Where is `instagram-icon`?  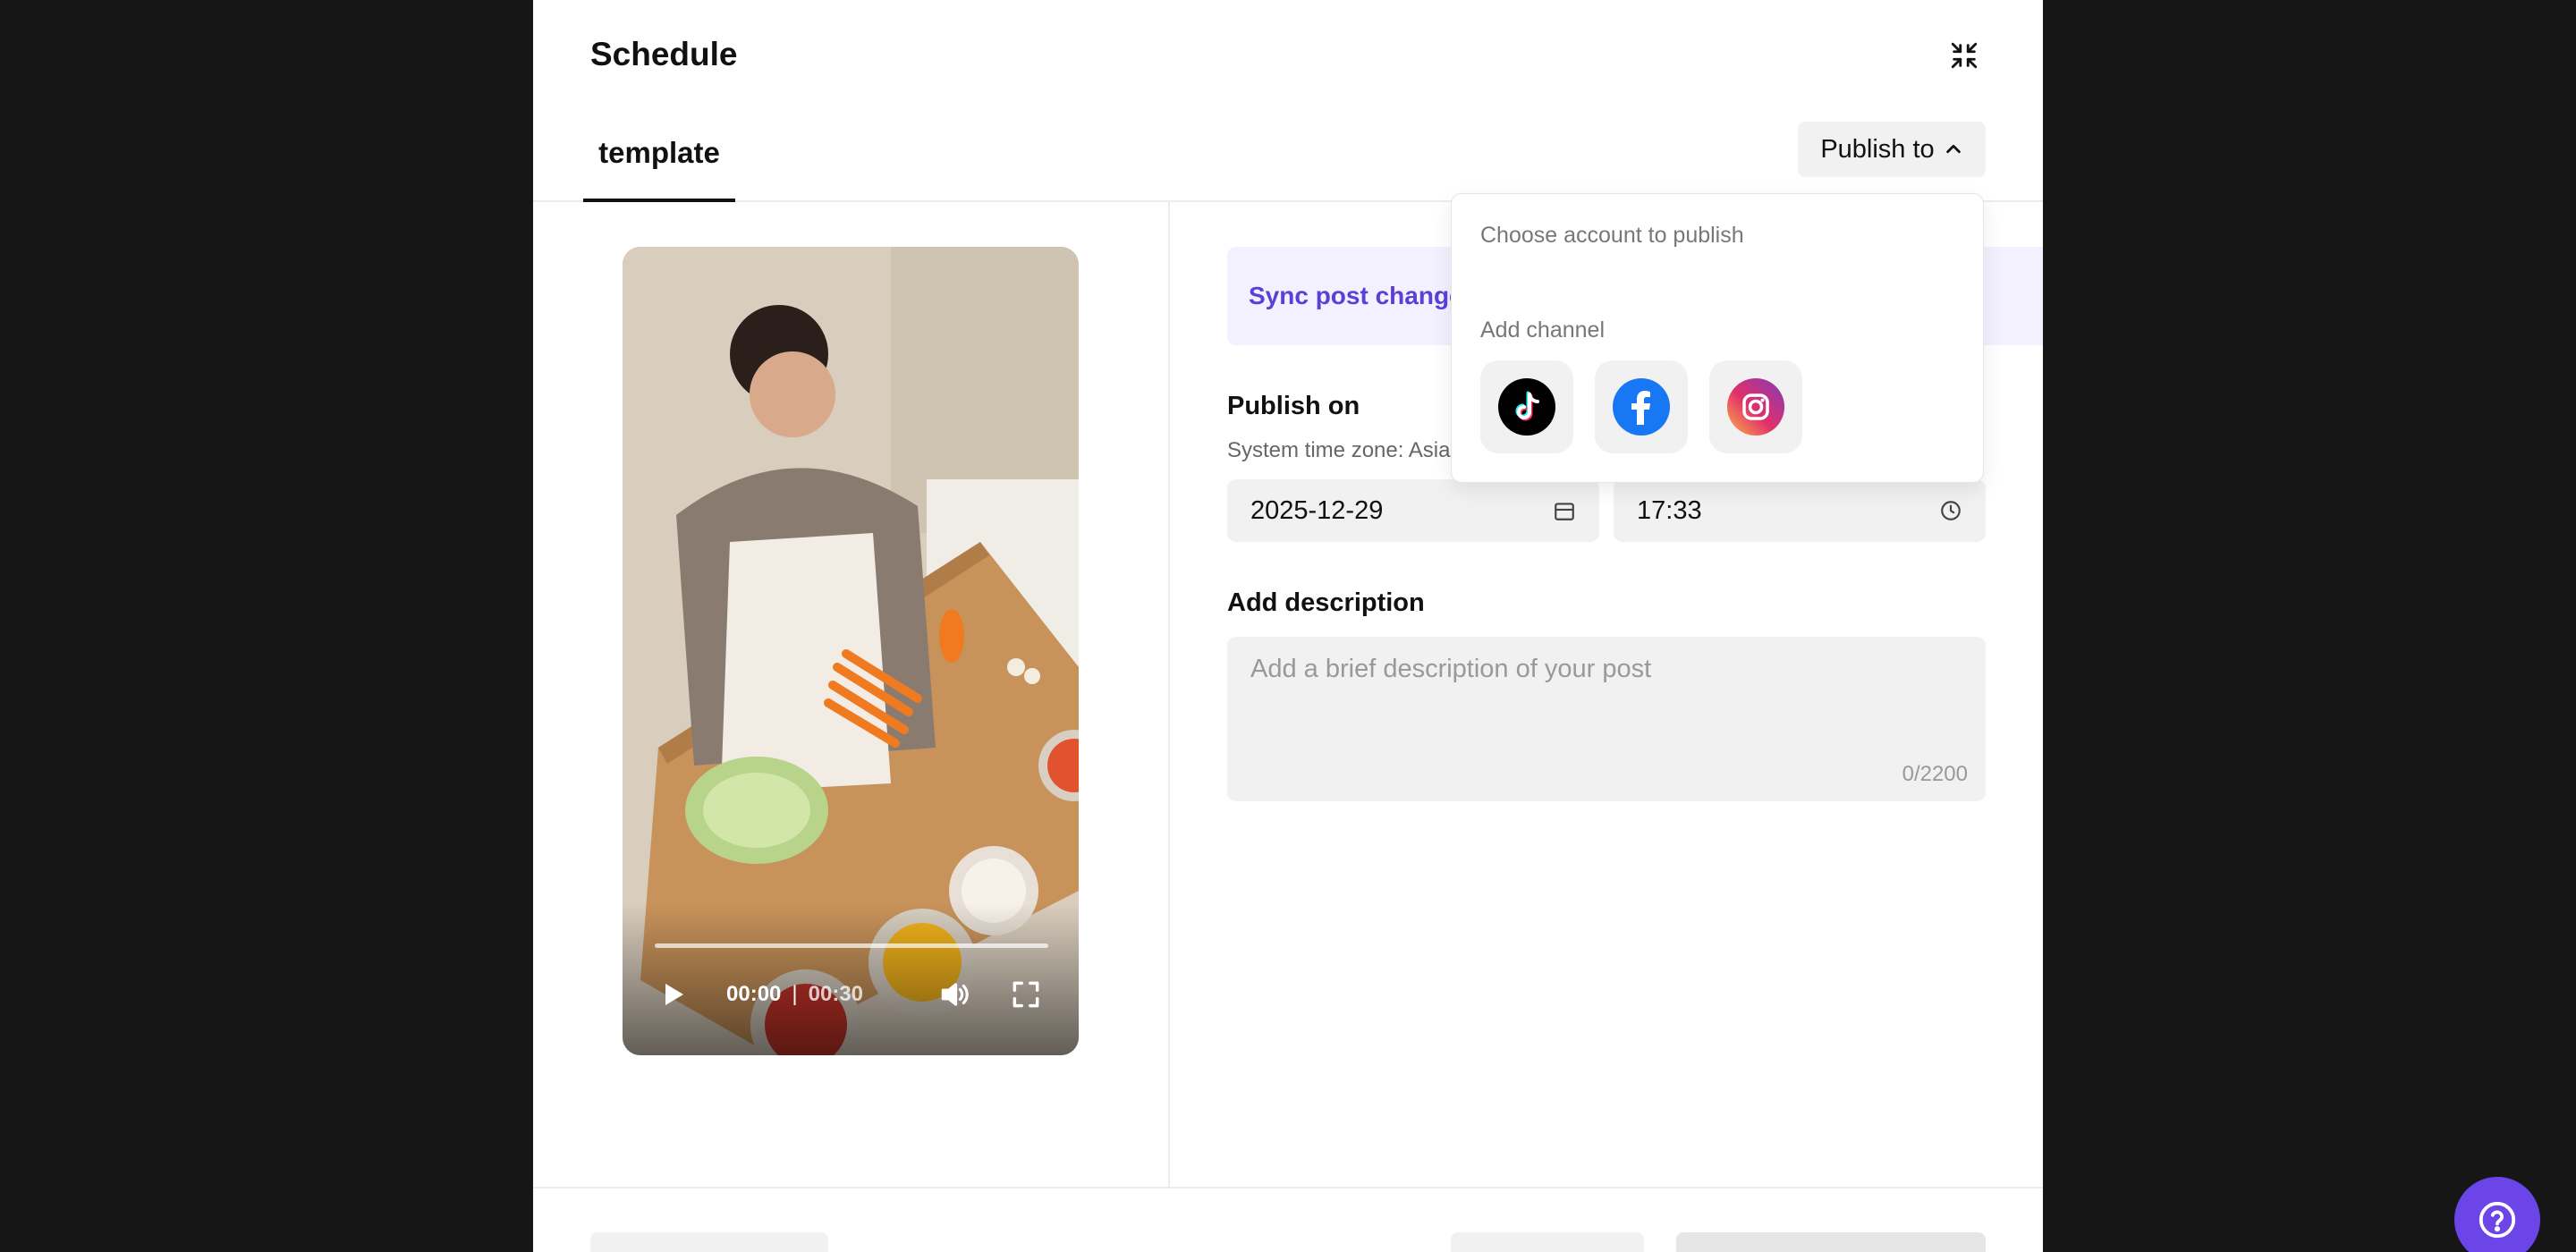
instagram-icon is located at coordinates (1755, 407).